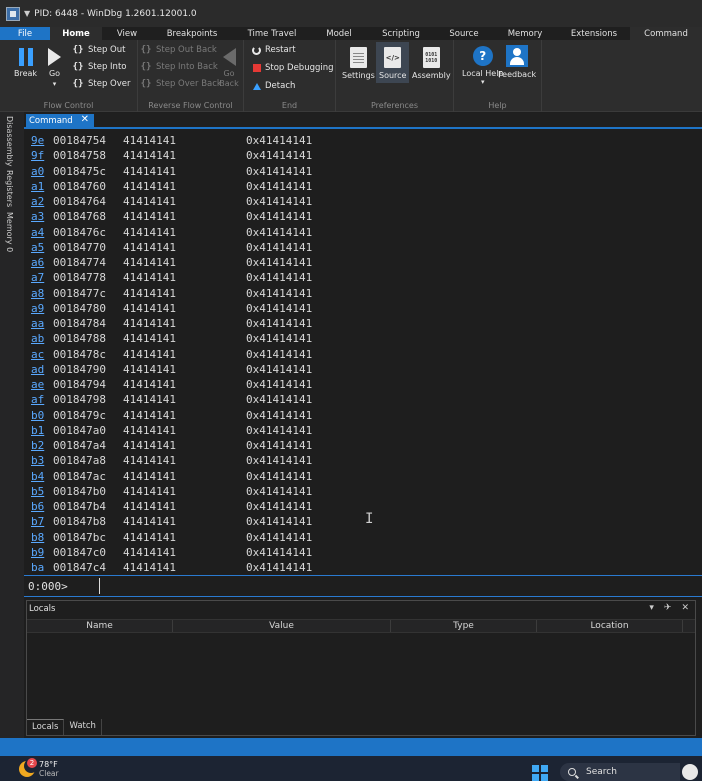 This screenshot has width=702, height=781. What do you see at coordinates (517, 62) in the screenshot?
I see `feedback-button: Feedback` at bounding box center [517, 62].